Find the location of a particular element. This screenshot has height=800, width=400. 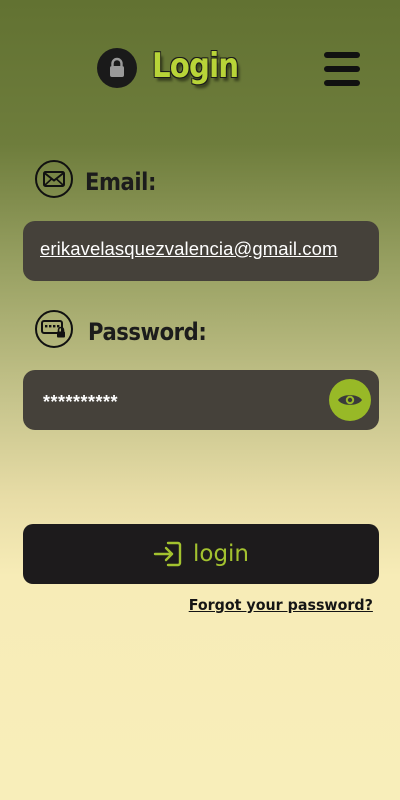

login-button-label: login is located at coordinates (221, 554).